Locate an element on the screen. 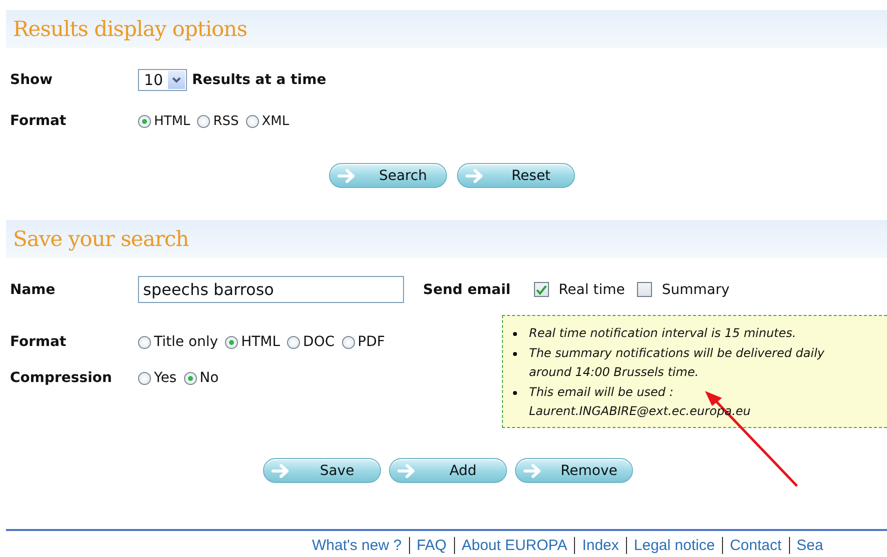 The height and width of the screenshot is (557, 887). option-label: Summary is located at coordinates (696, 290).